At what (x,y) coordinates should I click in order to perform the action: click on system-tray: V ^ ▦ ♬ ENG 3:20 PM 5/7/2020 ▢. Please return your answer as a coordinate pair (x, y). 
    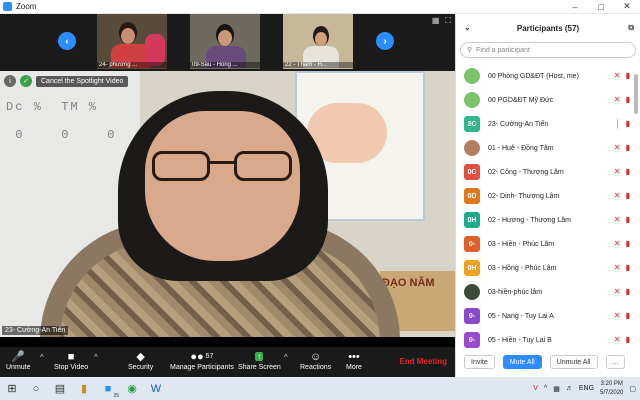
    Looking at the image, I should click on (586, 388).